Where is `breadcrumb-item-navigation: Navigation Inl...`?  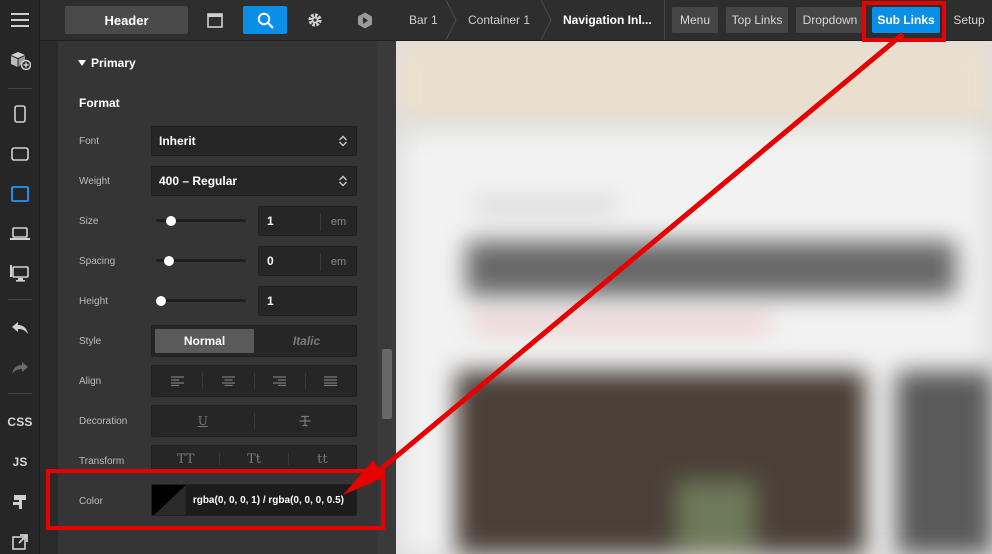
breadcrumb-item-navigation: Navigation Inl... is located at coordinates (607, 20).